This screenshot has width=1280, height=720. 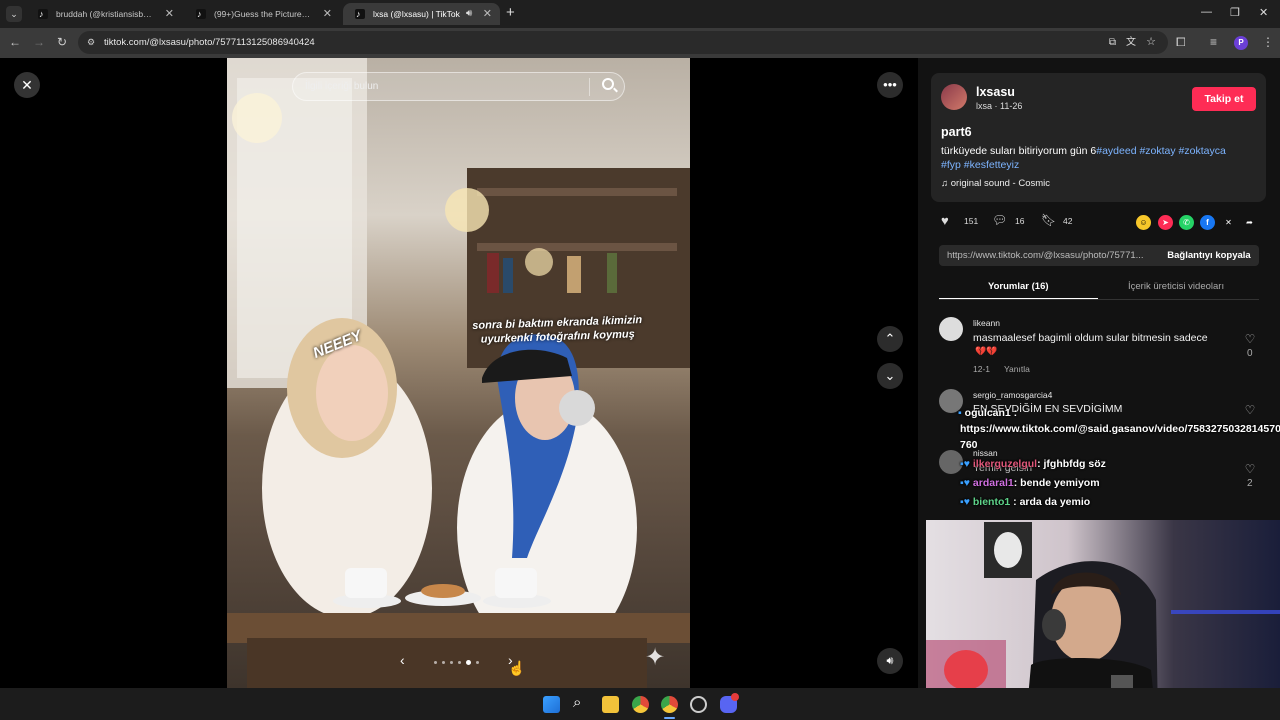 What do you see at coordinates (577, 702) in the screenshot?
I see `search-icon: ⌕` at bounding box center [577, 702].